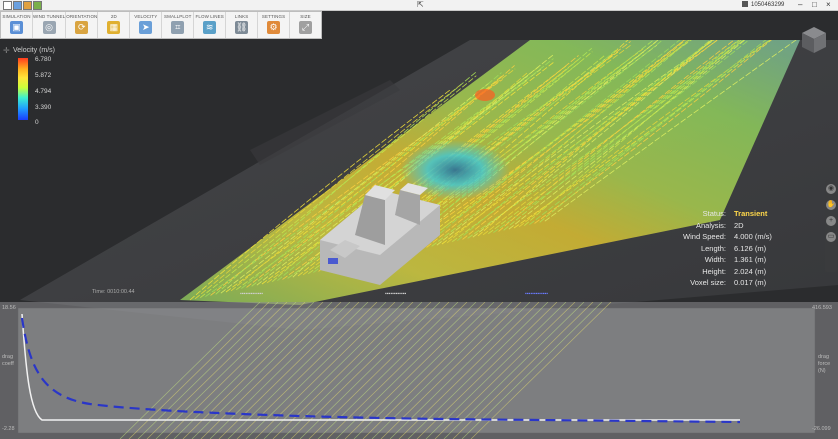 The width and height of the screenshot is (838, 439). Describe the element at coordinates (82, 16) in the screenshot. I see `ribbon-button-label: ORIENTATION` at that location.